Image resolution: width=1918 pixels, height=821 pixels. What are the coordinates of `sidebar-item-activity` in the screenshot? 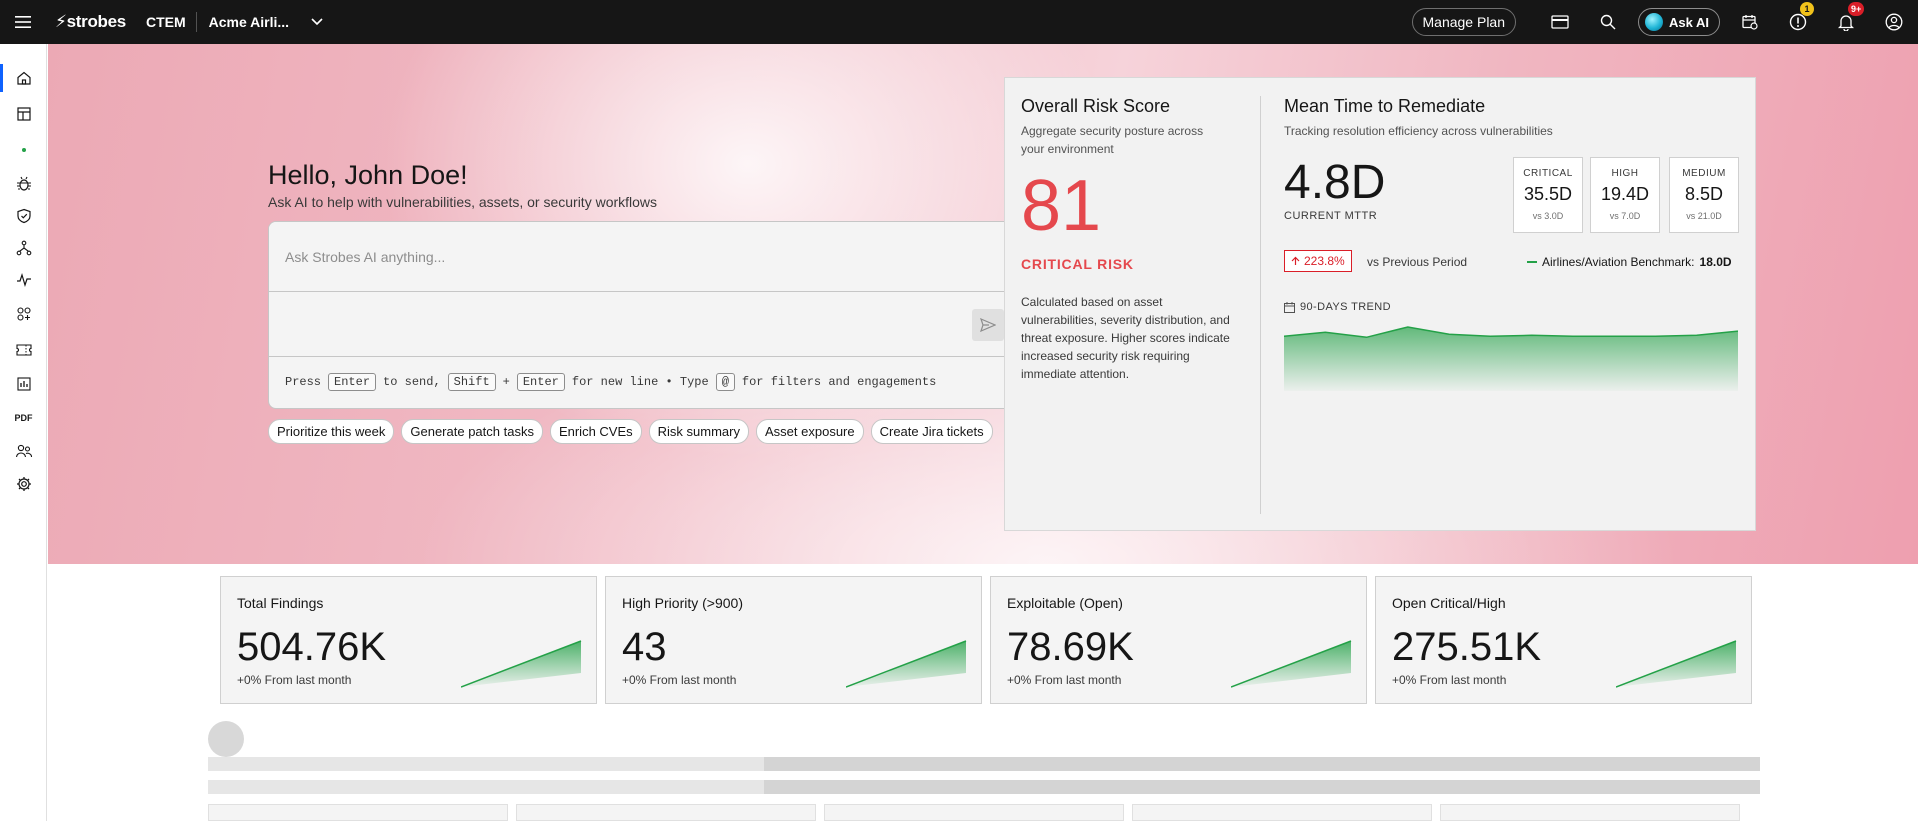 It's located at (23, 280).